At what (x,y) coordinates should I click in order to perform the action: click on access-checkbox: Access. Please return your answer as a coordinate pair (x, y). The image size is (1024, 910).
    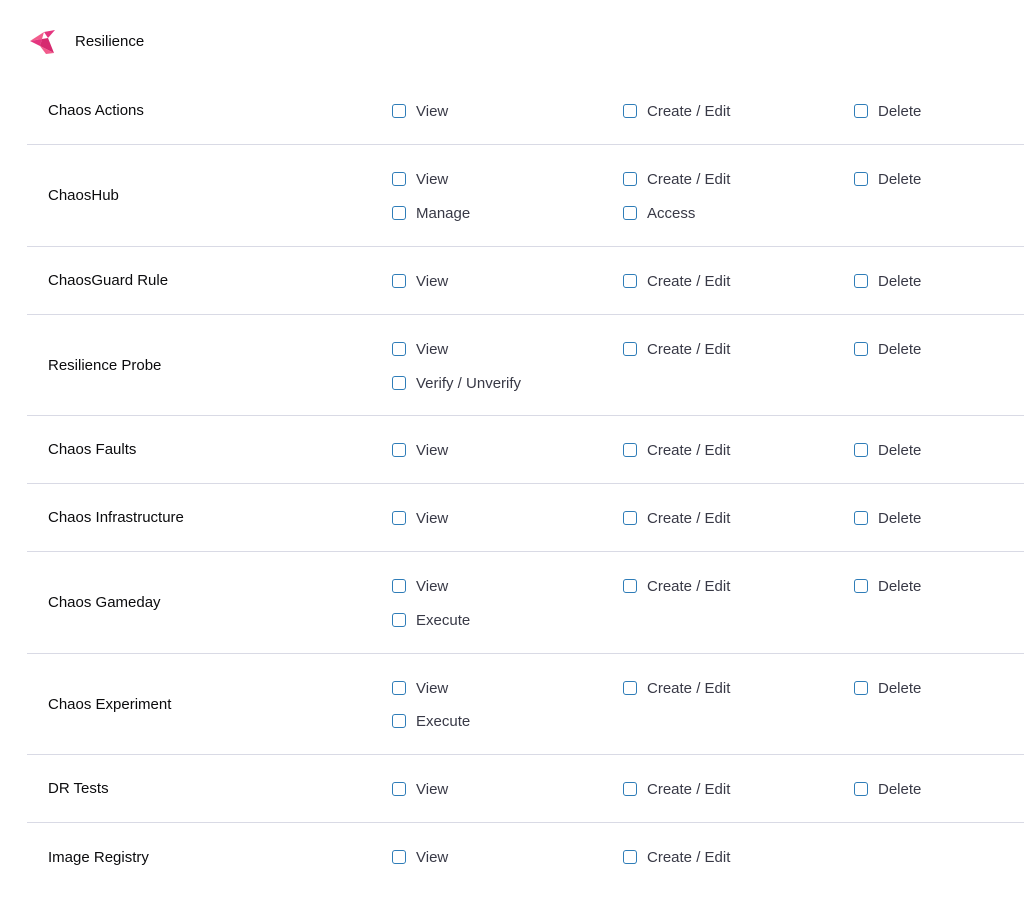
    Looking at the image, I should click on (659, 213).